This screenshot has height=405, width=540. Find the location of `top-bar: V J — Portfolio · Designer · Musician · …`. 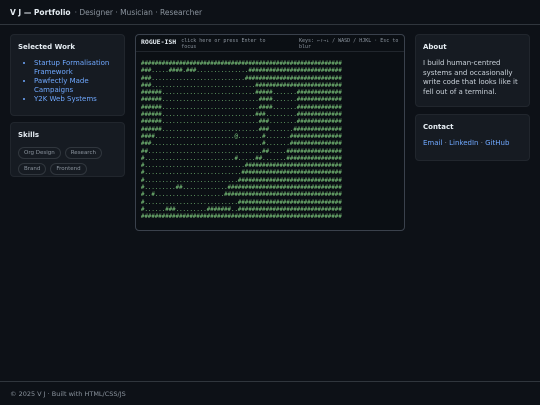

top-bar: V J — Portfolio · Designer · Musician · … is located at coordinates (270, 12).